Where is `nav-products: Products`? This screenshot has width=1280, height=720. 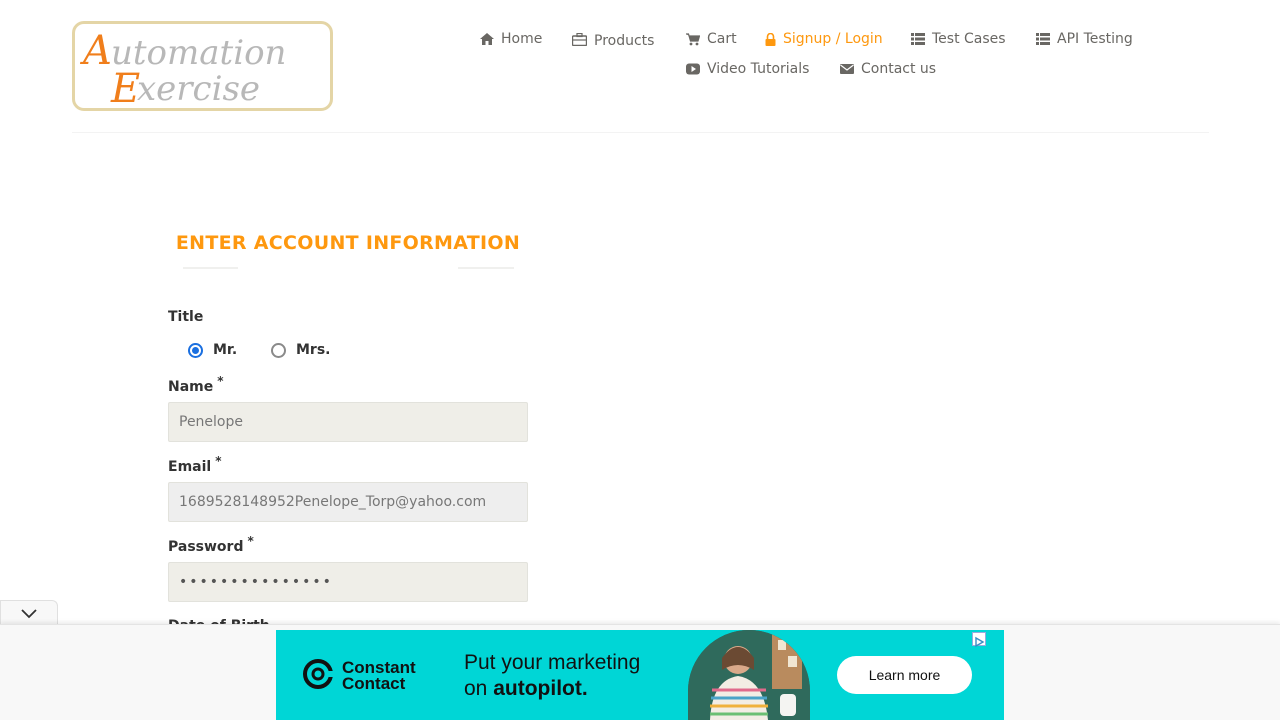
nav-products: Products is located at coordinates (613, 40).